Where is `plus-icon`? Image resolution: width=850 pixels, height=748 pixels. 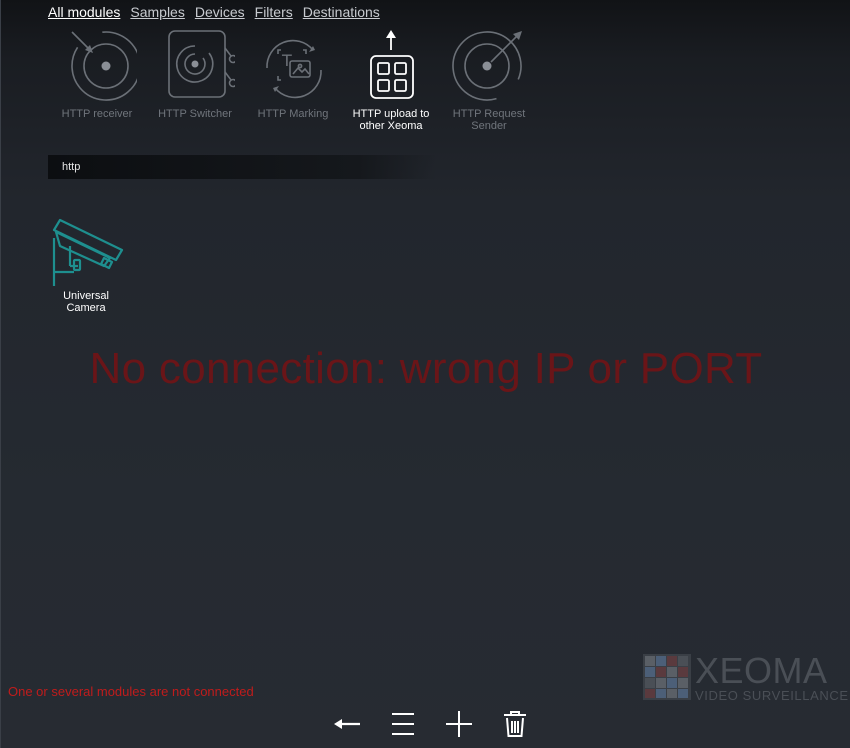 plus-icon is located at coordinates (459, 724).